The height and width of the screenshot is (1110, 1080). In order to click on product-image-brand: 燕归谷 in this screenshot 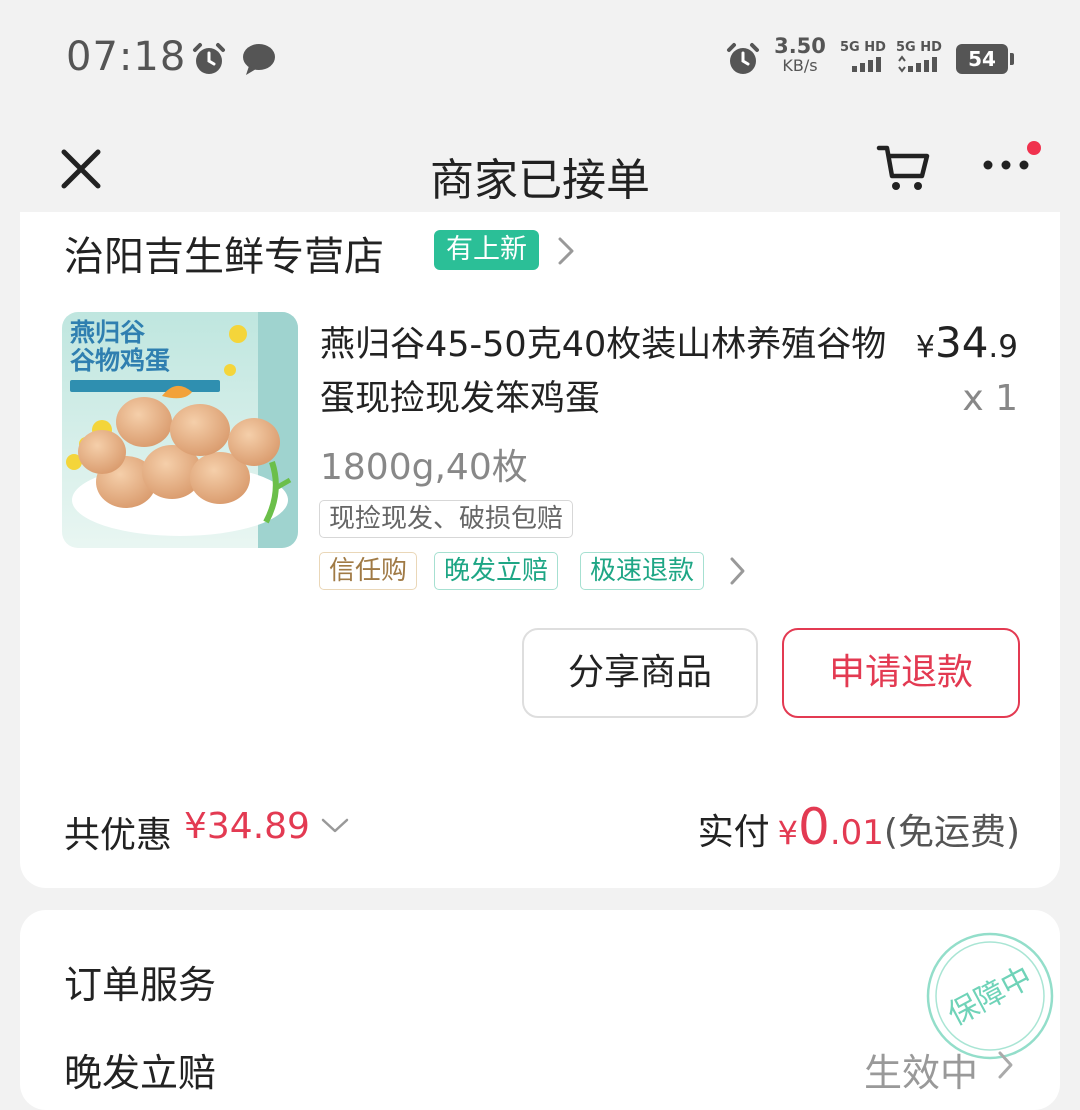, I will do `click(108, 332)`.